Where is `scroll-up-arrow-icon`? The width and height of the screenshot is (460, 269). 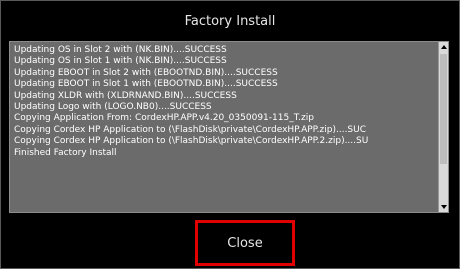 scroll-up-arrow-icon is located at coordinates (443, 47).